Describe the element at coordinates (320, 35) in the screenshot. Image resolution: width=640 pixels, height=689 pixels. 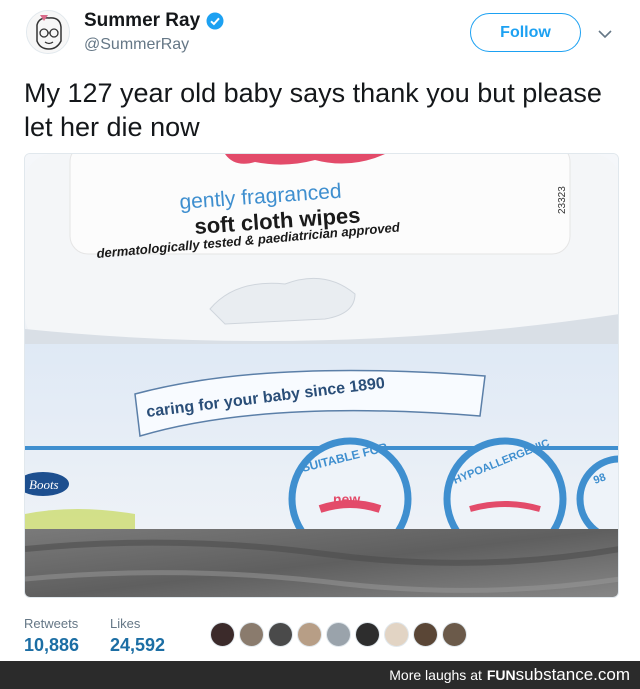
I see `tweet-header: Summer Ray @SummerRay Follow` at that location.